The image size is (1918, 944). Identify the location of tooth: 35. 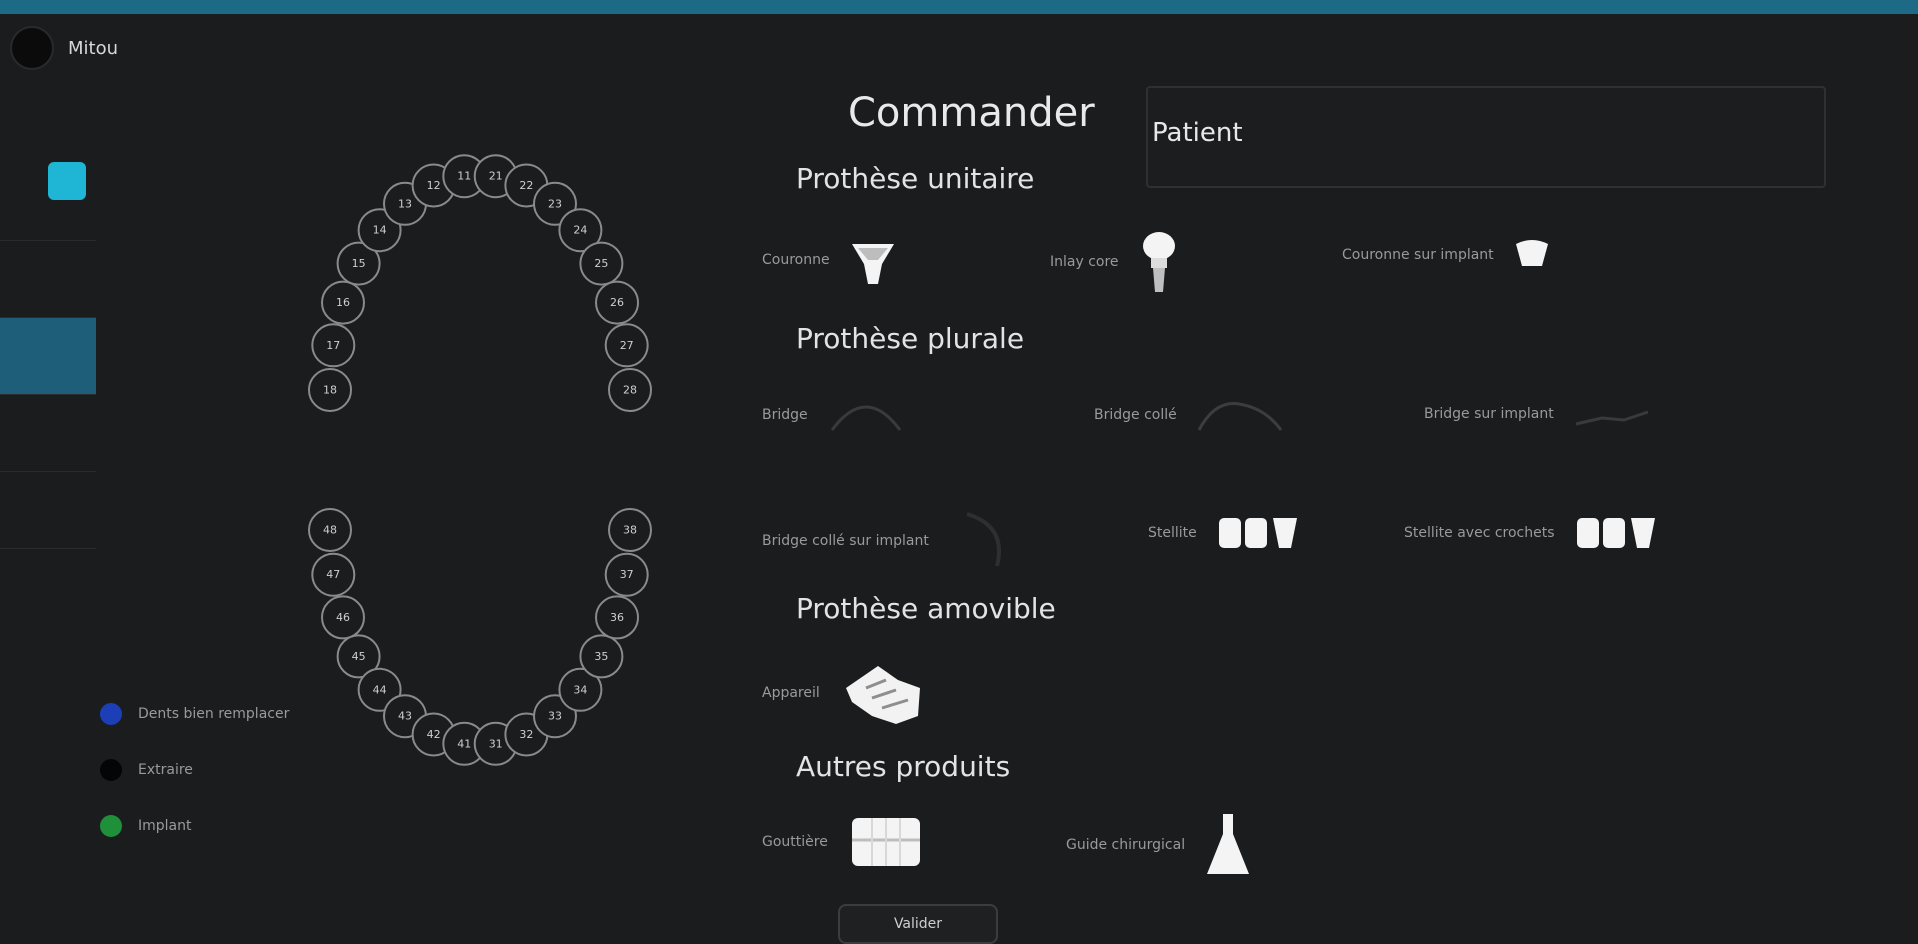
(601, 656).